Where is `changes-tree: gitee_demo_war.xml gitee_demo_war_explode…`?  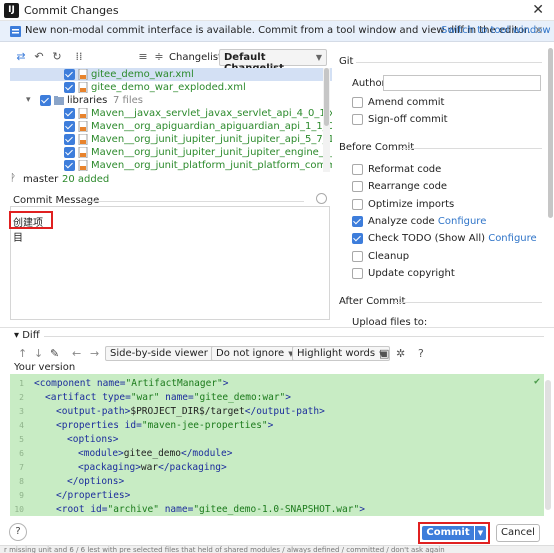
changes-tree: gitee_demo_war.xml gitee_demo_war_explode… is located at coordinates (171, 120).